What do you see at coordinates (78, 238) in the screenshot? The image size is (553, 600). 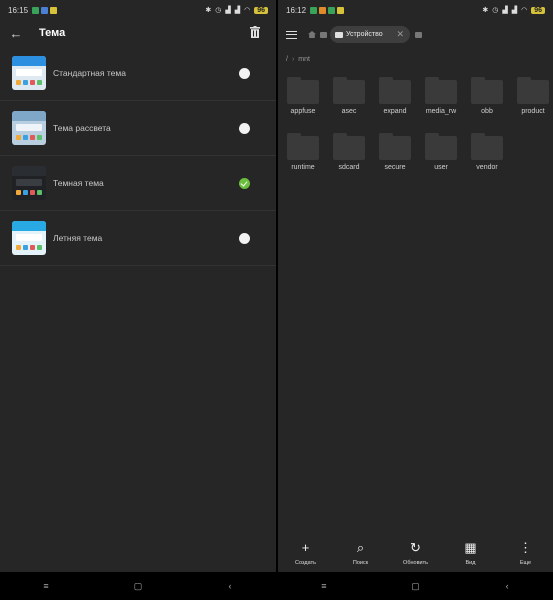 I see `theme-option-label: Летняя тема` at bounding box center [78, 238].